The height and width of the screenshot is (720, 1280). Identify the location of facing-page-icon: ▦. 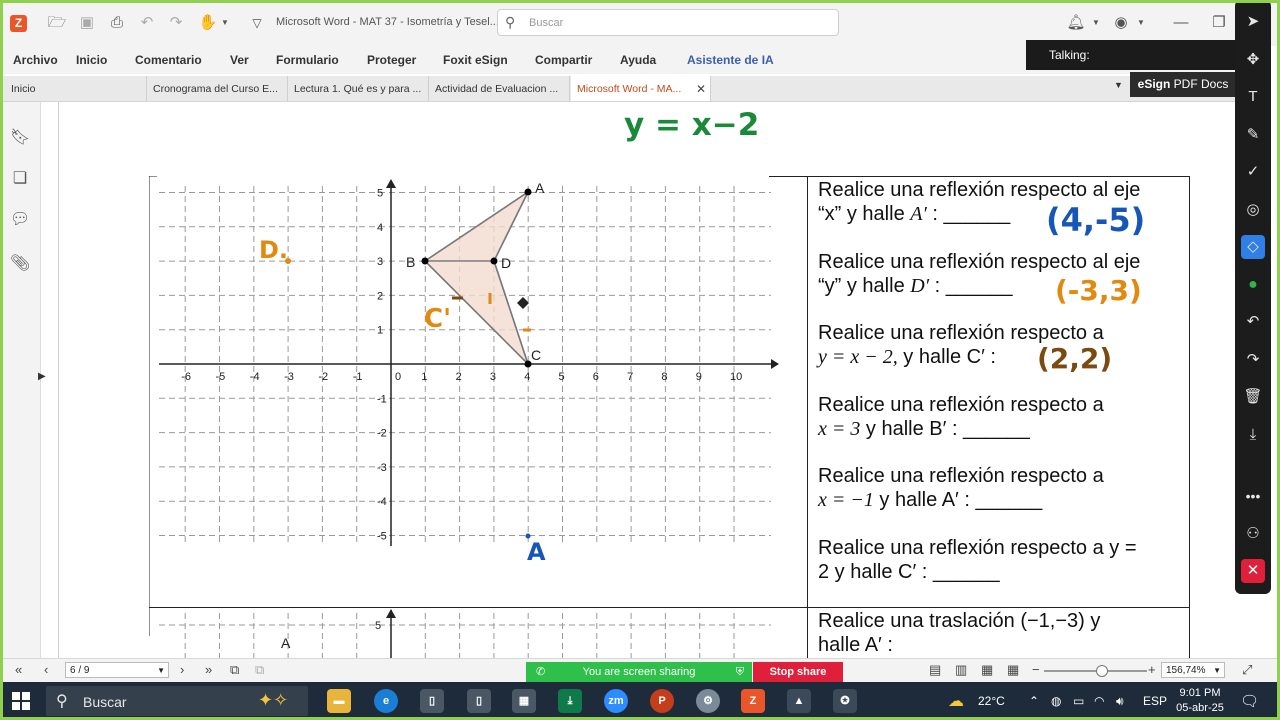
(987, 670).